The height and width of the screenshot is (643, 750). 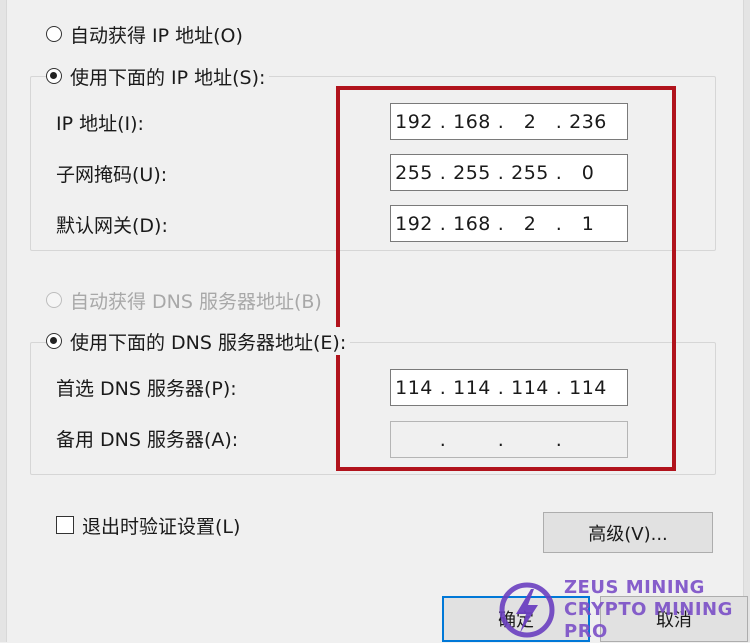 What do you see at coordinates (414, 172) in the screenshot?
I see `mask-segment-1: 255` at bounding box center [414, 172].